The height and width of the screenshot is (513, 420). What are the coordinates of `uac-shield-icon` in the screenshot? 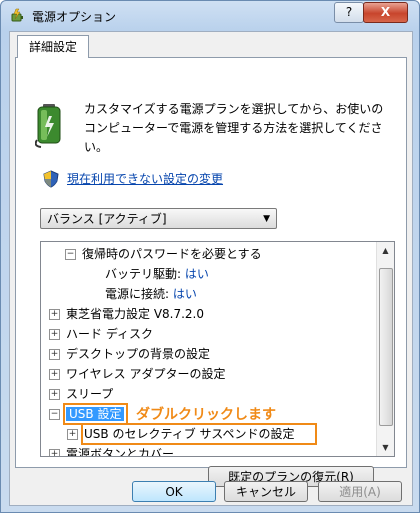 It's located at (51, 179).